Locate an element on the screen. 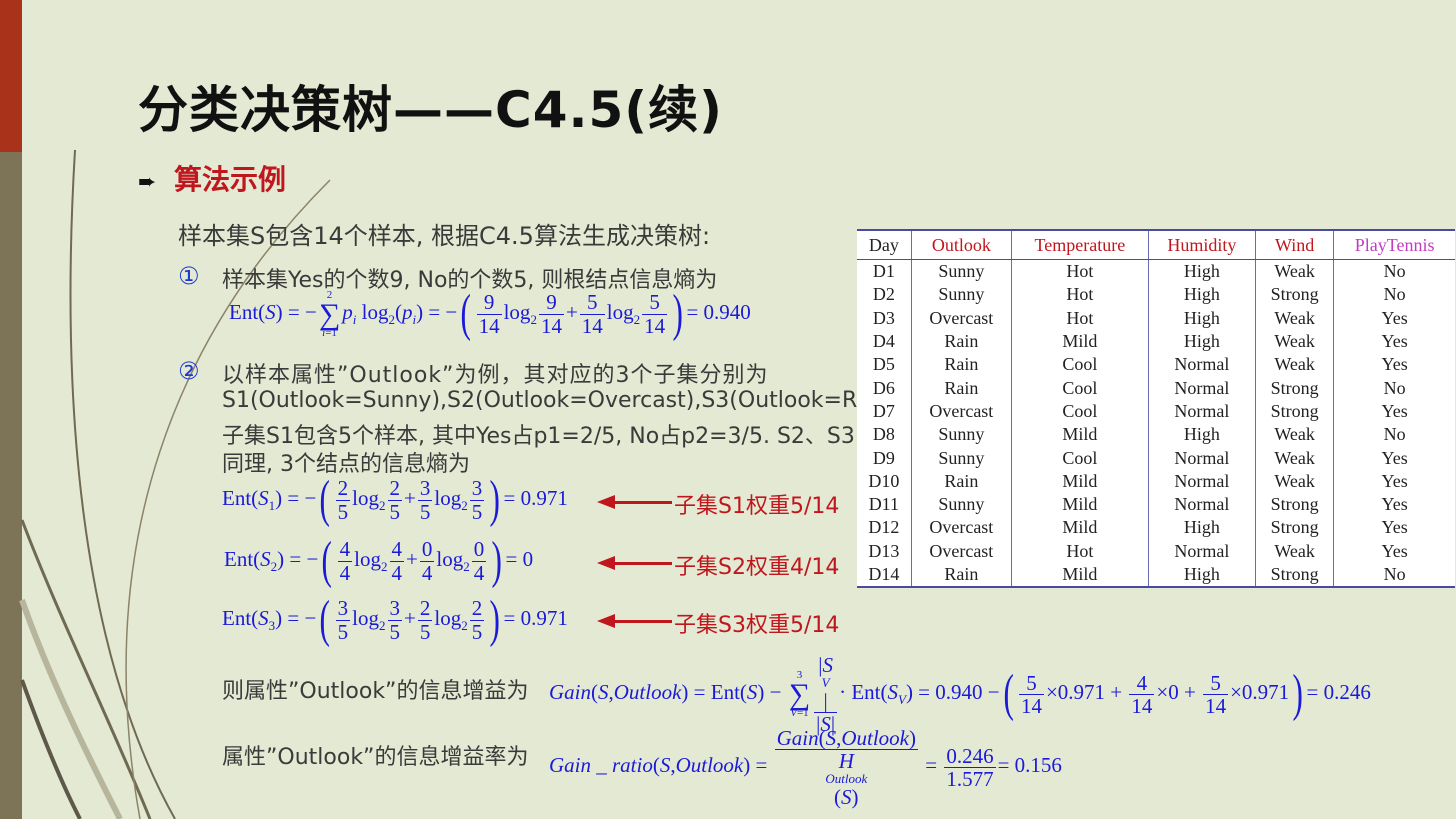 This screenshot has height=819, width=1456. table-header-cell: Temperature is located at coordinates (1080, 244).